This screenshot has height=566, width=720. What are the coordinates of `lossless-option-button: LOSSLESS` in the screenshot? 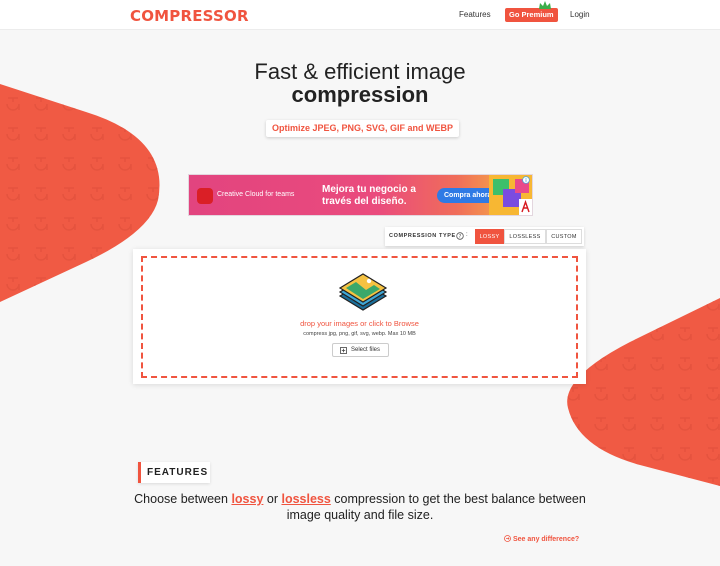 It's located at (525, 236).